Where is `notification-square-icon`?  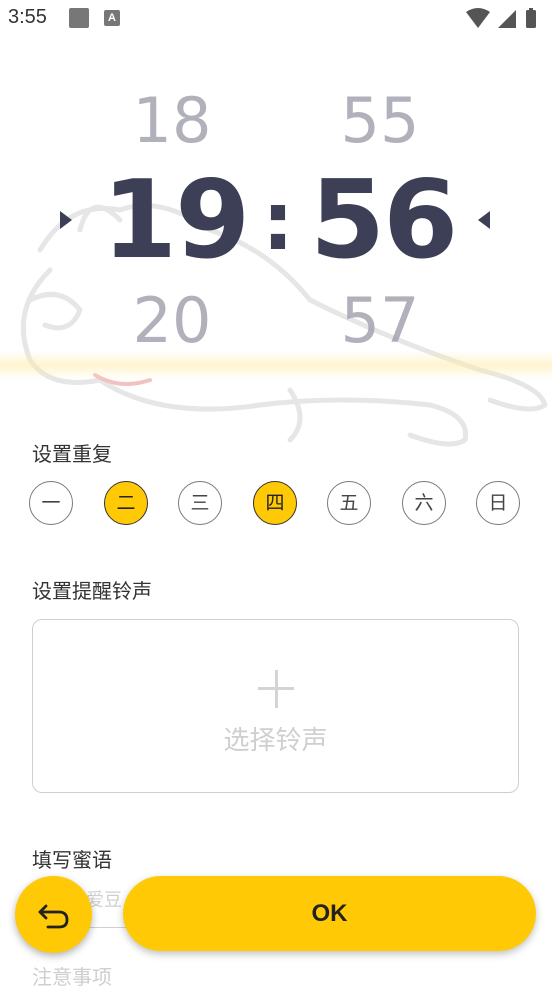 notification-square-icon is located at coordinates (79, 18).